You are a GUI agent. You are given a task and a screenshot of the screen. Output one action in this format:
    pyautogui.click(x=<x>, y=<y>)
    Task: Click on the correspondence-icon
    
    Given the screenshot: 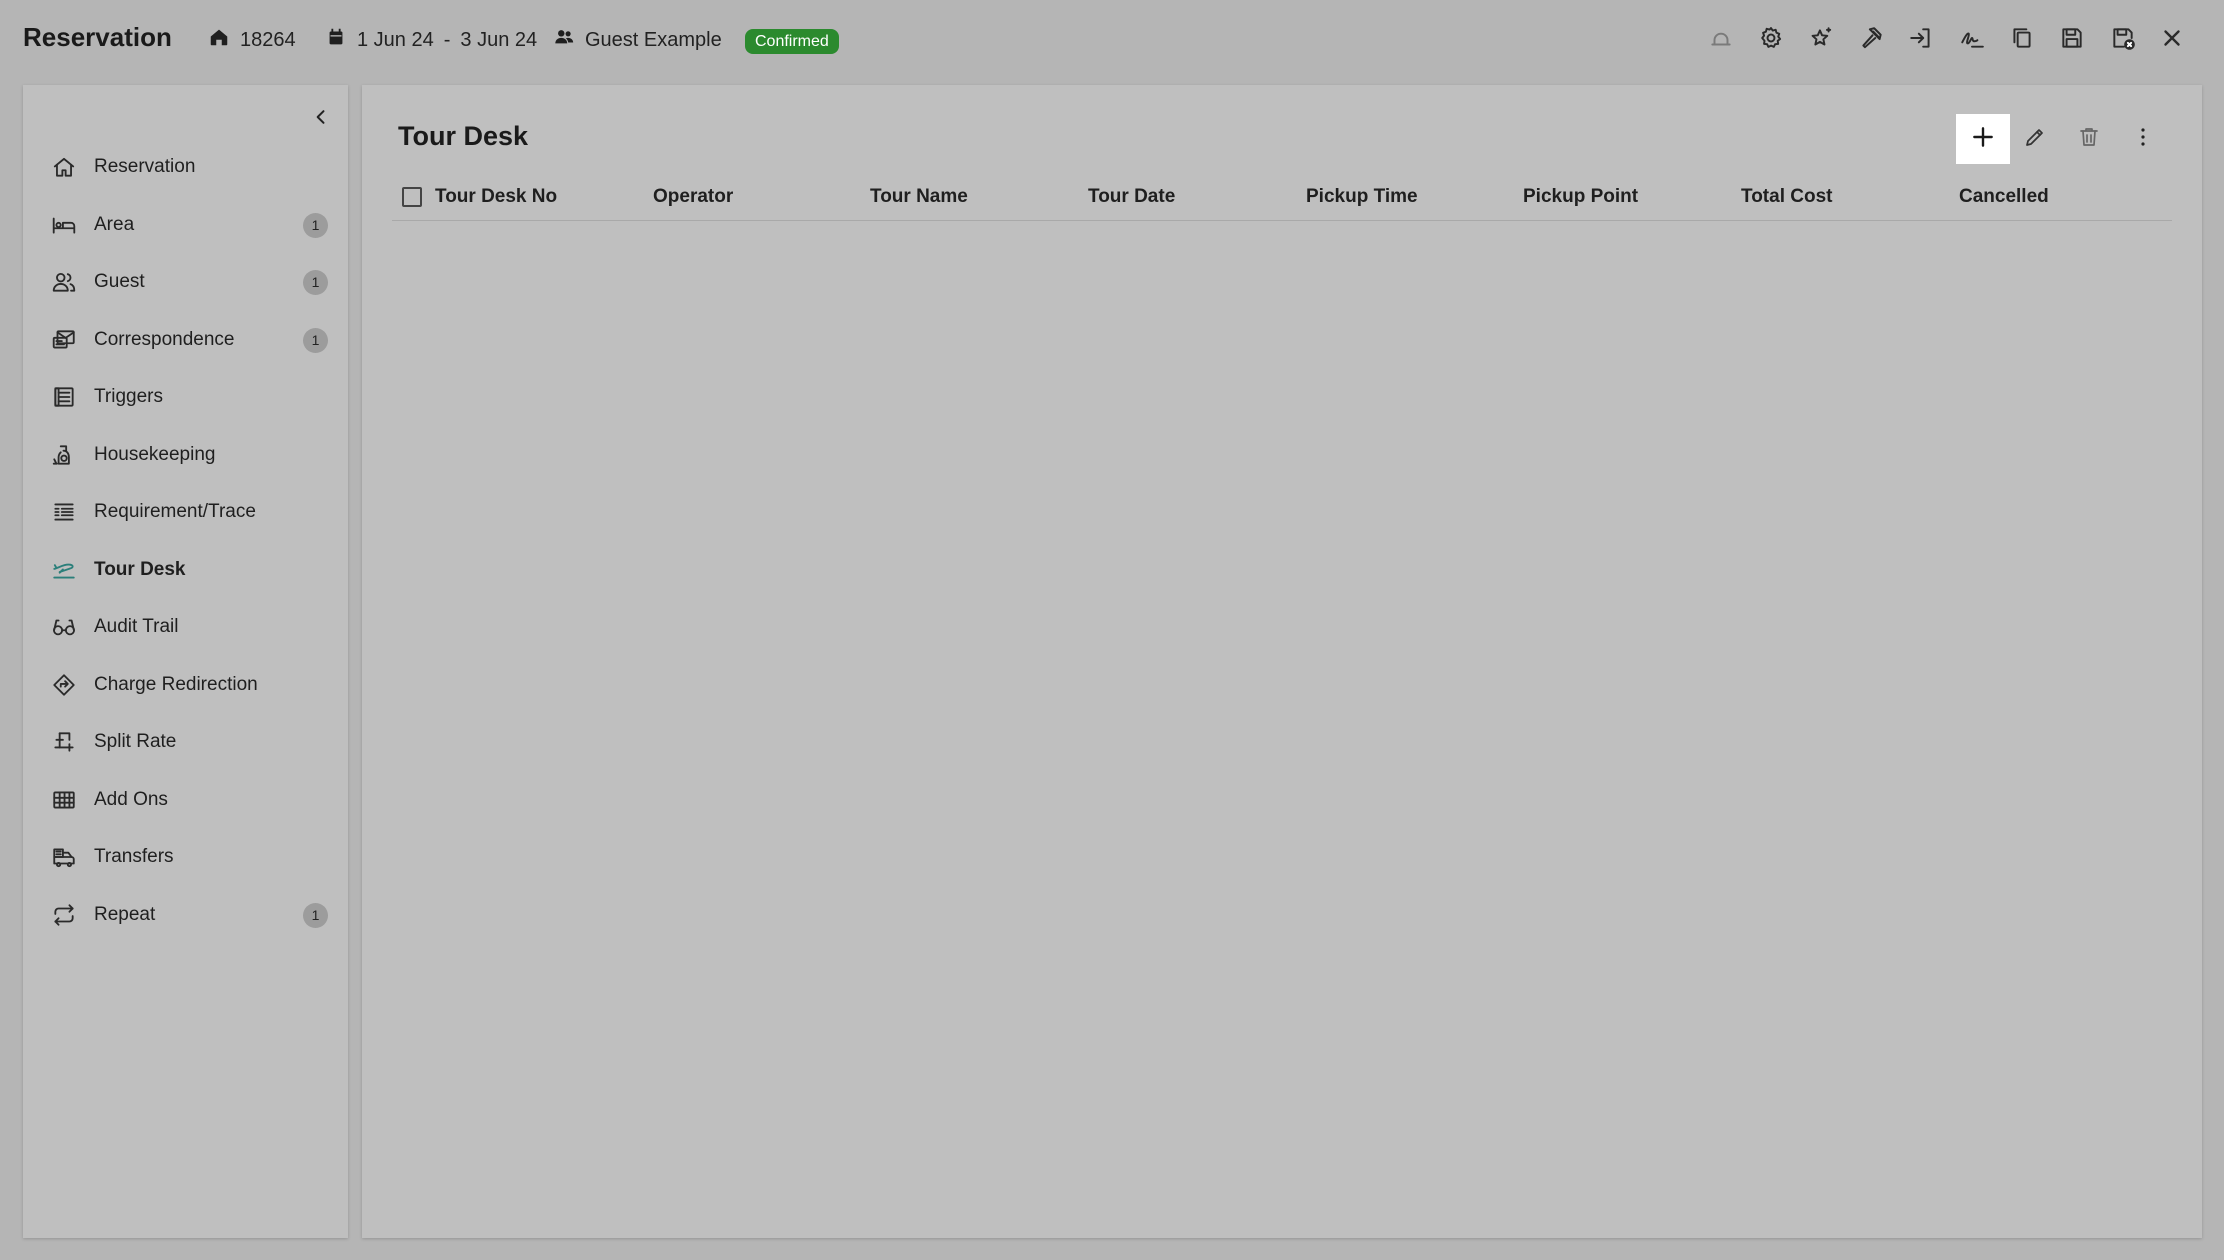 What is the action you would take?
    pyautogui.click(x=64, y=340)
    